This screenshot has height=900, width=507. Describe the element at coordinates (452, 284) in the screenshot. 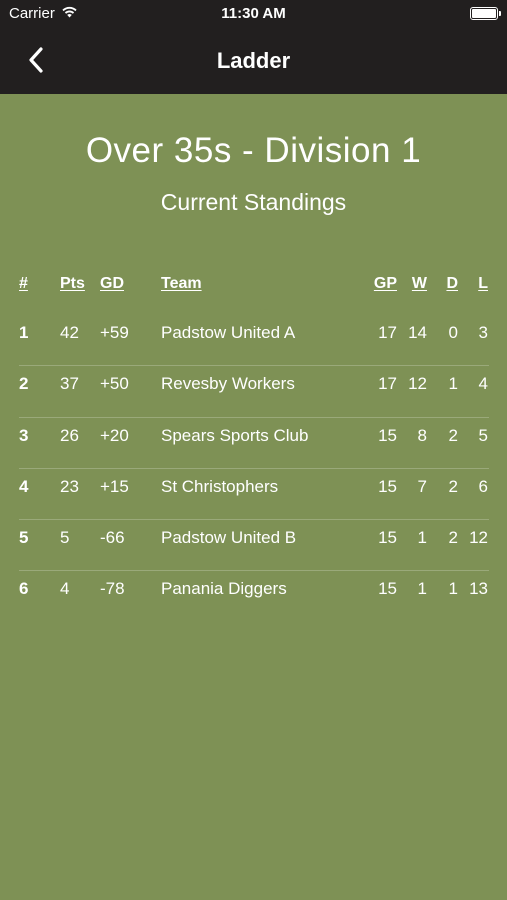

I see `column-header-draws: D` at that location.